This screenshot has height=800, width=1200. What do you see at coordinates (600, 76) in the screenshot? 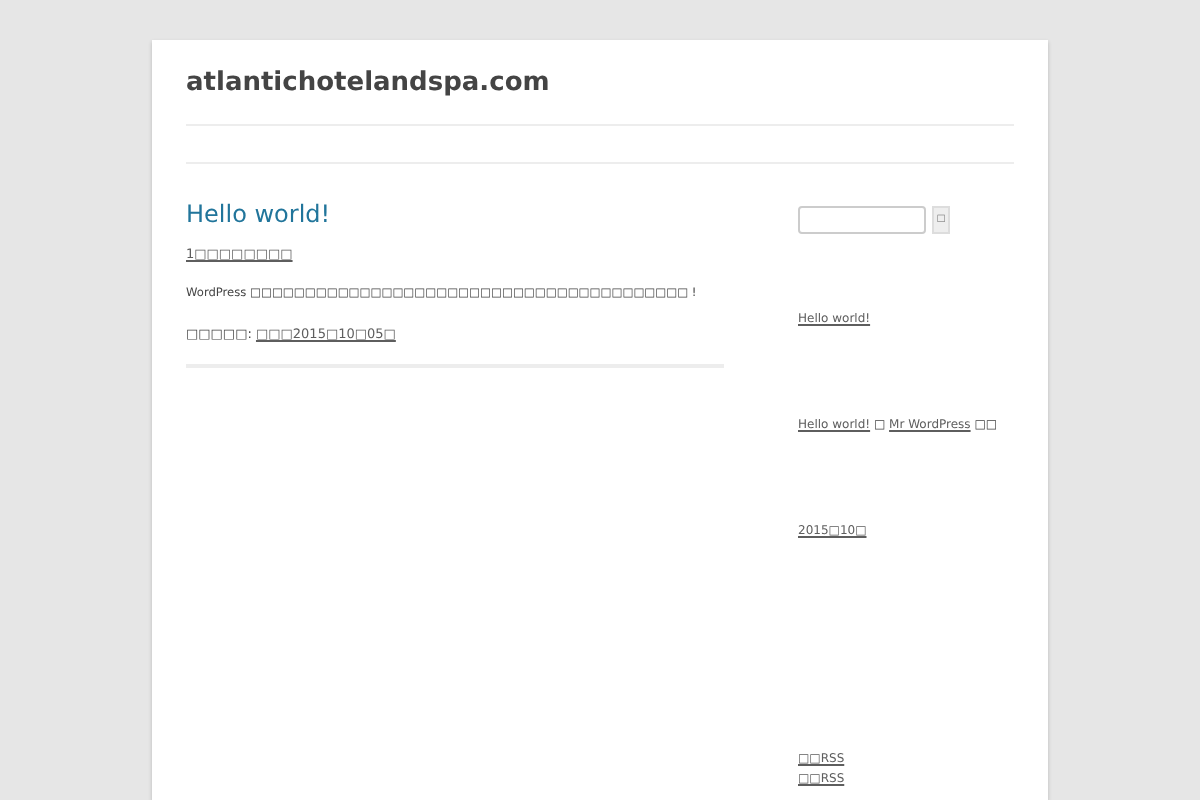
I see `site-title: atlantichotelandspa.com` at bounding box center [600, 76].